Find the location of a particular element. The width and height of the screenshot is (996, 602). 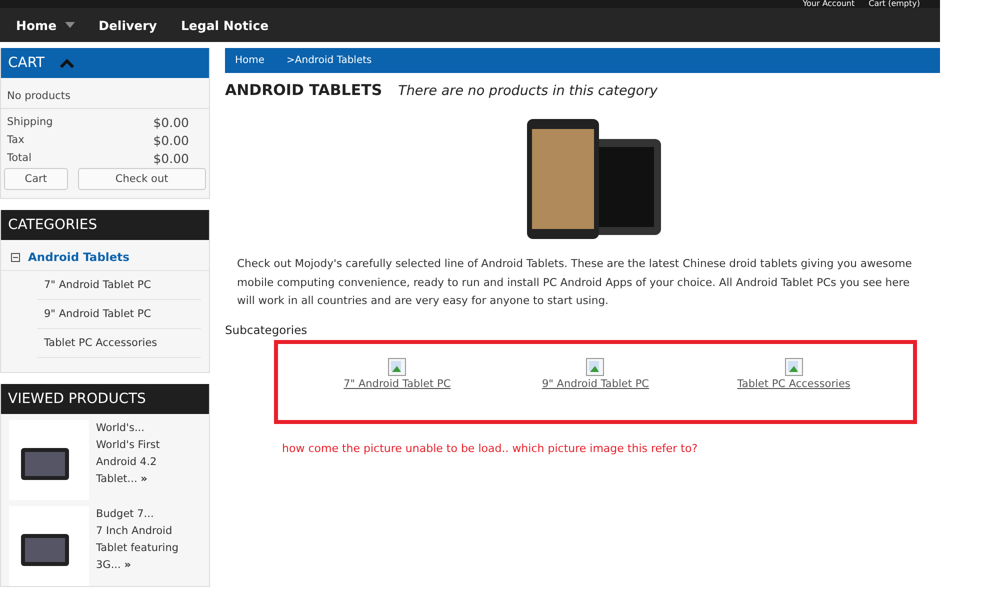

categories-title: CATEGORIES is located at coordinates (53, 225).